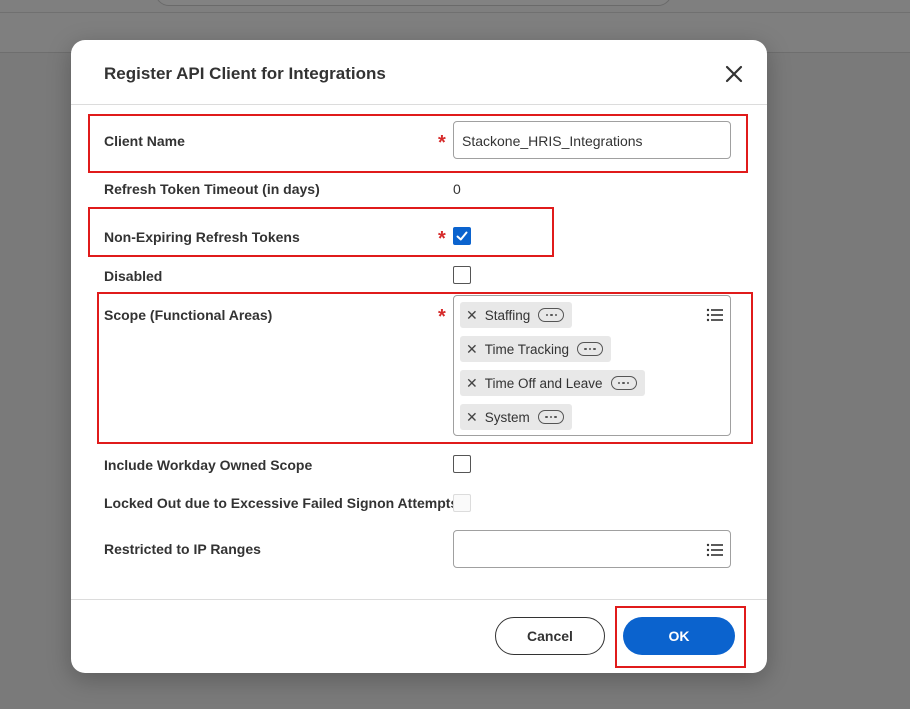 The height and width of the screenshot is (709, 910). What do you see at coordinates (208, 465) in the screenshot?
I see `include-owned-scope-label: Include Workday Owned Scope` at bounding box center [208, 465].